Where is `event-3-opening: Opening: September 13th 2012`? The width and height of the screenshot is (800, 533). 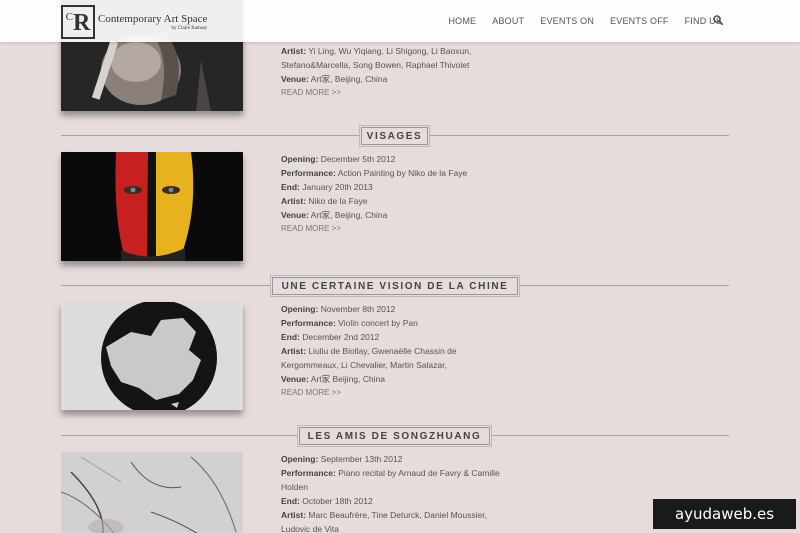 event-3-opening: Opening: September 13th 2012 is located at coordinates (391, 459).